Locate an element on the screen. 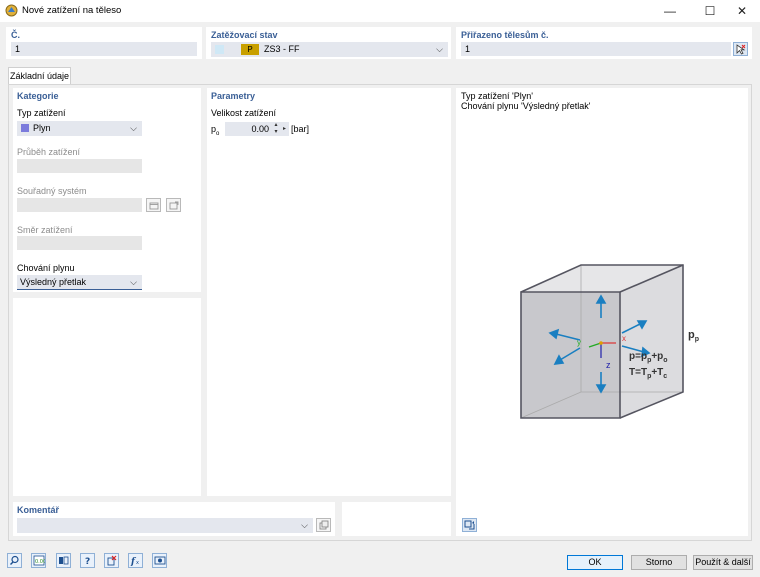 This screenshot has width=760, height=577. edit-window-icon is located at coordinates (173, 205).